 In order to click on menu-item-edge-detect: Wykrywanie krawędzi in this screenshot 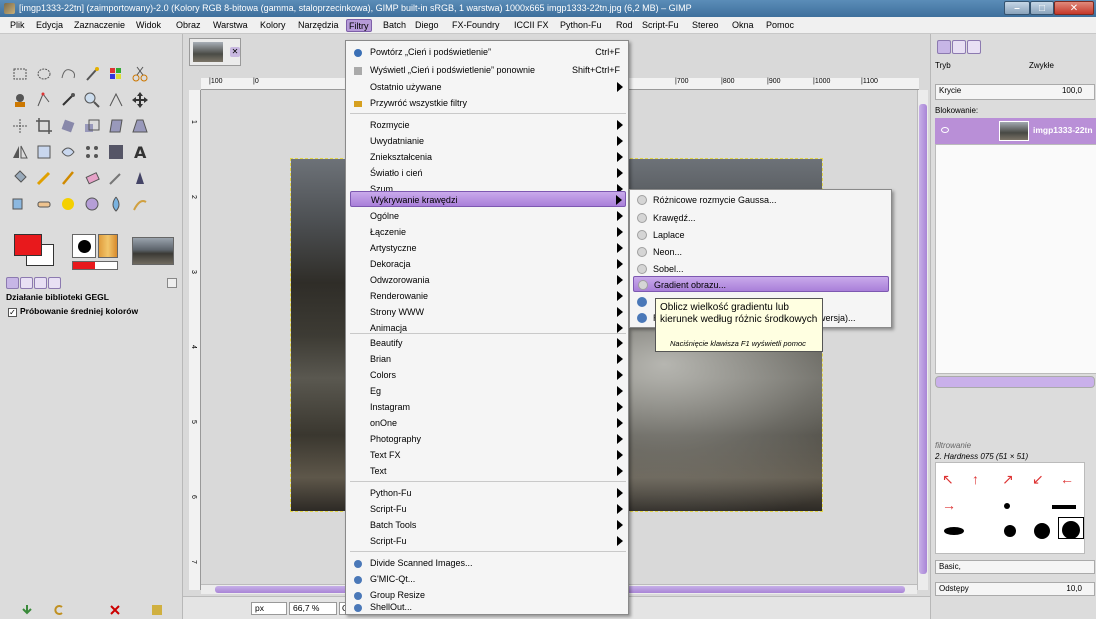, I will do `click(488, 199)`.